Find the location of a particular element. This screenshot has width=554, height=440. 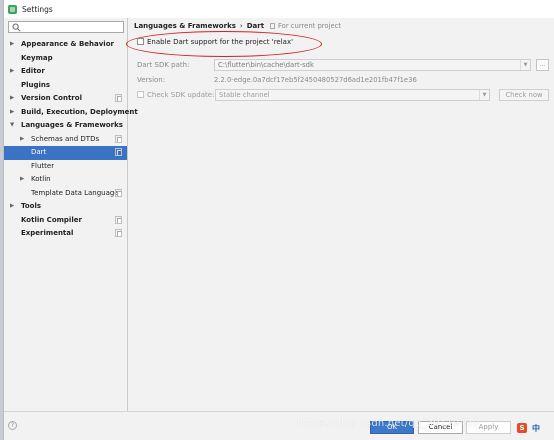

sidebar-item-label: Experimental is located at coordinates (47, 233).